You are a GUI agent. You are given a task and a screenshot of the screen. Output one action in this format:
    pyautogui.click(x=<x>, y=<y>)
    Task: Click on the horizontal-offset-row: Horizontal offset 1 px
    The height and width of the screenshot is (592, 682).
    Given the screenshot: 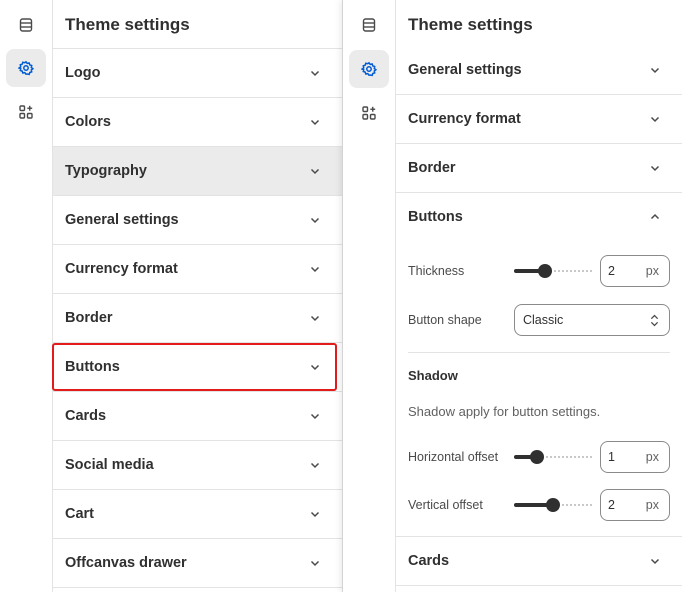 What is the action you would take?
    pyautogui.click(x=539, y=457)
    